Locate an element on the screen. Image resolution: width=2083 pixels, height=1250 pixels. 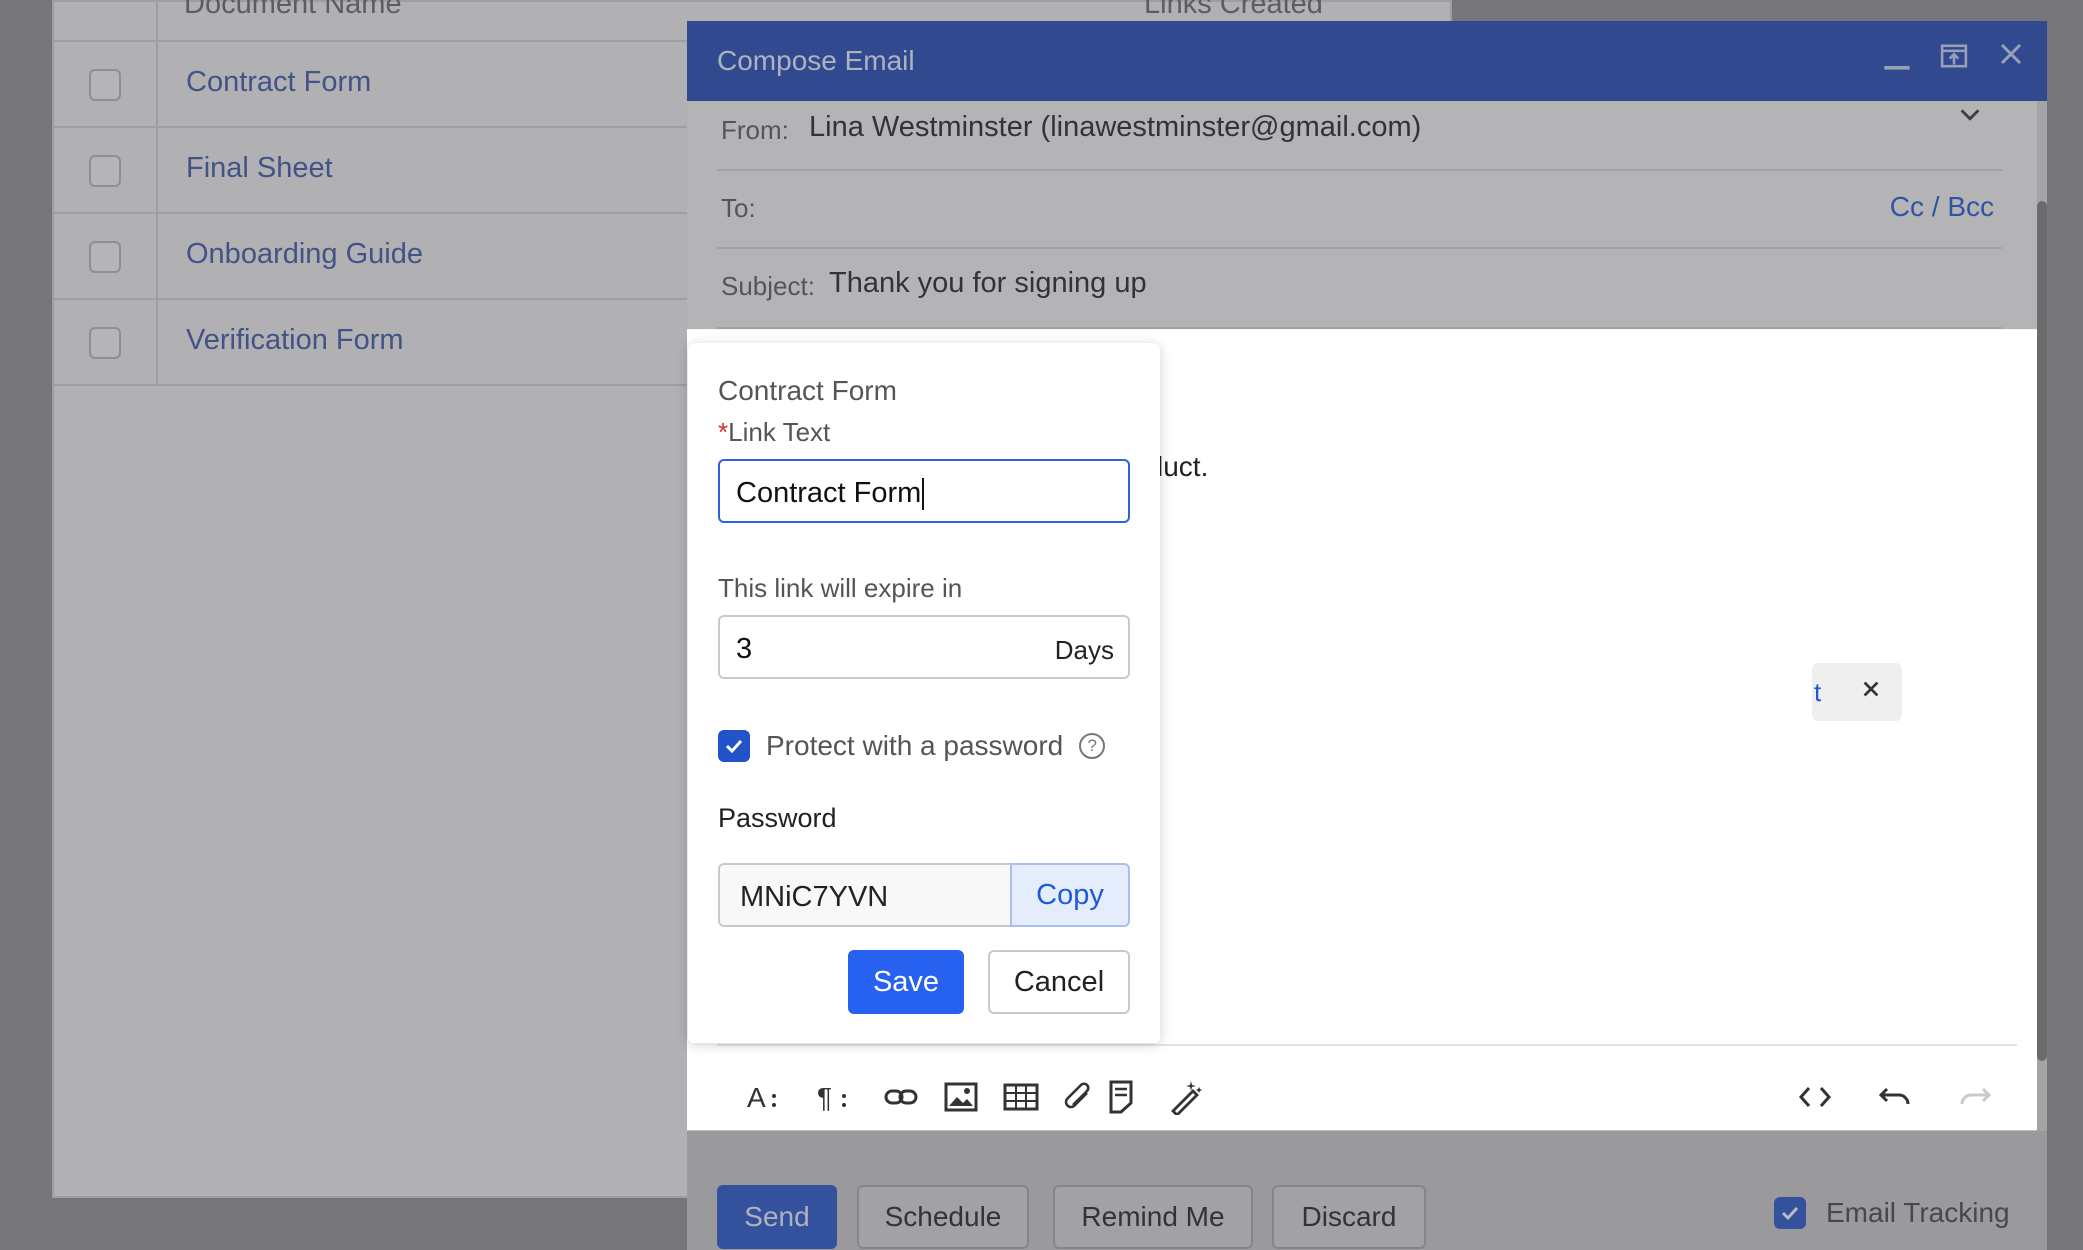
undo-icon is located at coordinates (1895, 1097).